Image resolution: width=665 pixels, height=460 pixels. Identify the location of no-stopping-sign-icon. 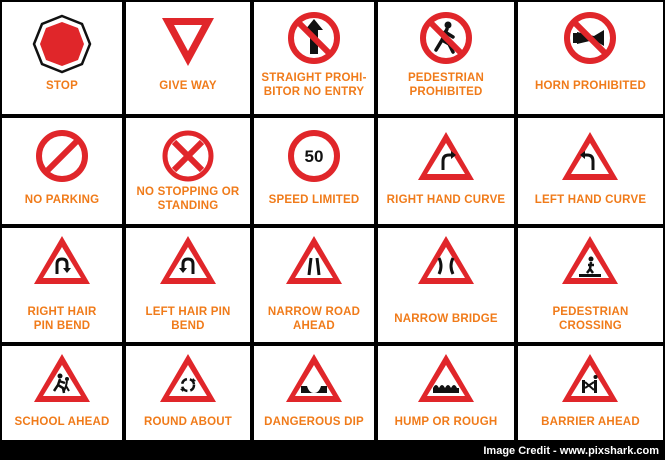
(188, 156).